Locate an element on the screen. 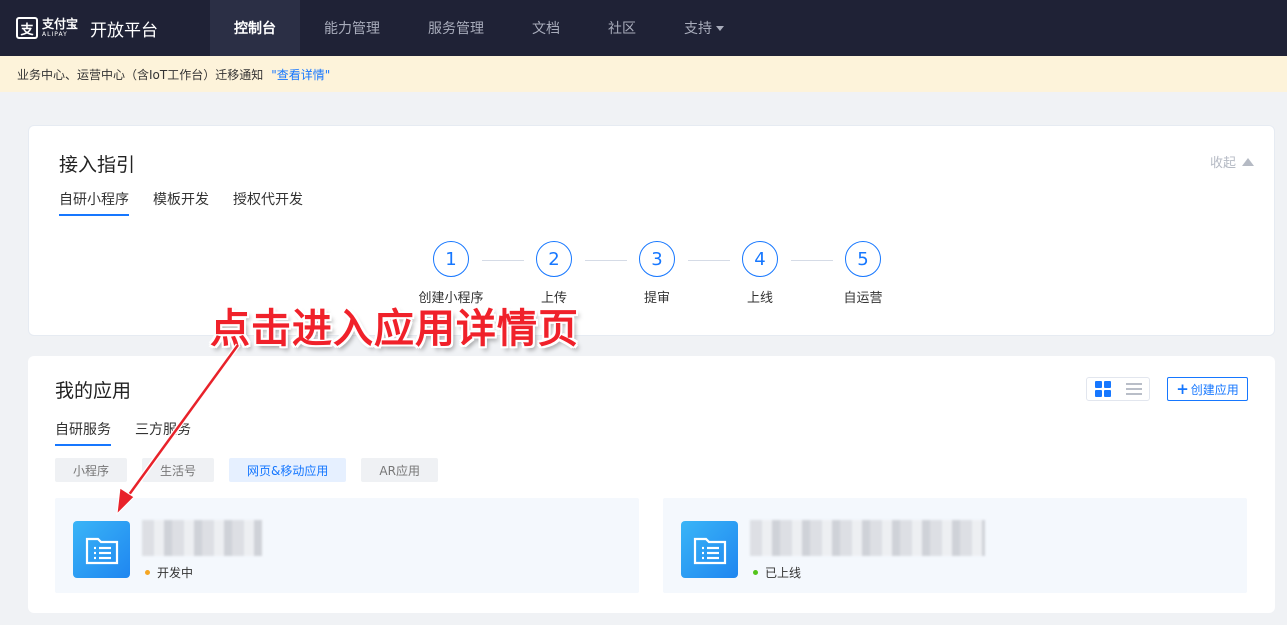 Image resolution: width=1287 pixels, height=625 pixels. nav-item-capability: 能力管理 is located at coordinates (352, 28).